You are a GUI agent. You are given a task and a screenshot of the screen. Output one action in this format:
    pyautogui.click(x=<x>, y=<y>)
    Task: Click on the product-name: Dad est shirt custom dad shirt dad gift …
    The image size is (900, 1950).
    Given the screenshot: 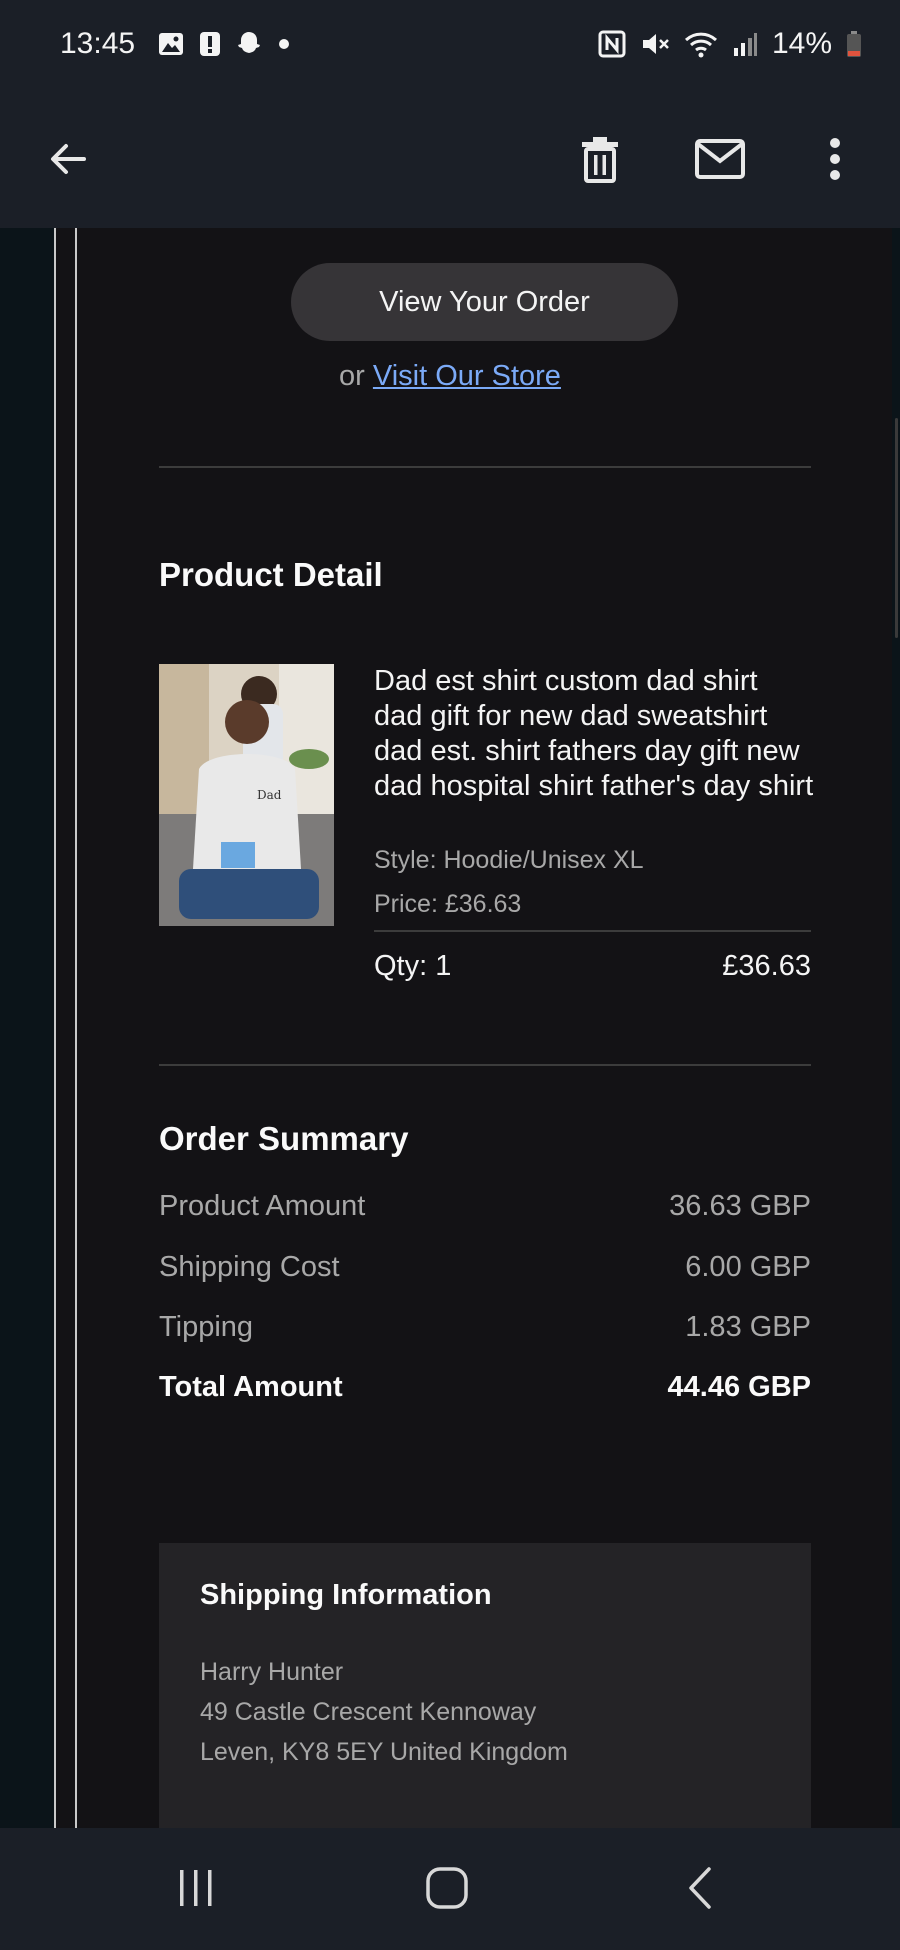 What is the action you would take?
    pyautogui.click(x=594, y=734)
    